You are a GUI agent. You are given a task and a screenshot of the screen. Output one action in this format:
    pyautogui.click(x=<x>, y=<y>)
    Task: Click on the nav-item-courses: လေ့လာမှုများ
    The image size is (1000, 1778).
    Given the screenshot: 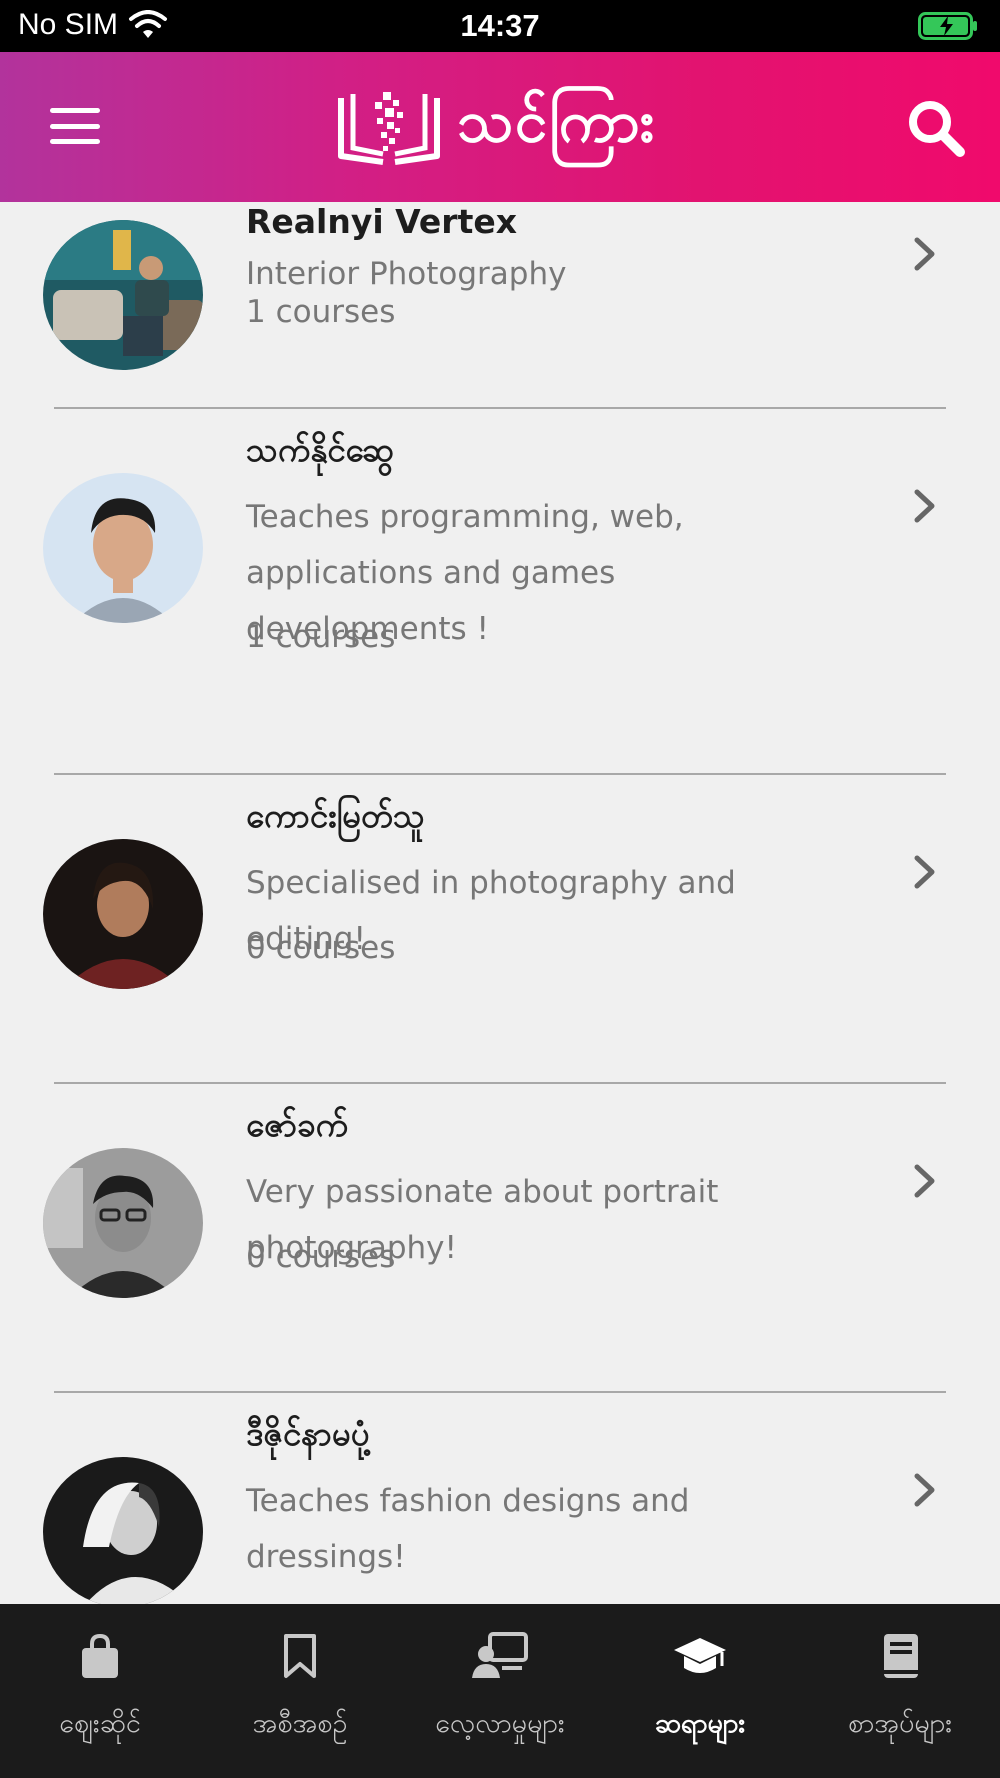 What is the action you would take?
    pyautogui.click(x=500, y=1691)
    